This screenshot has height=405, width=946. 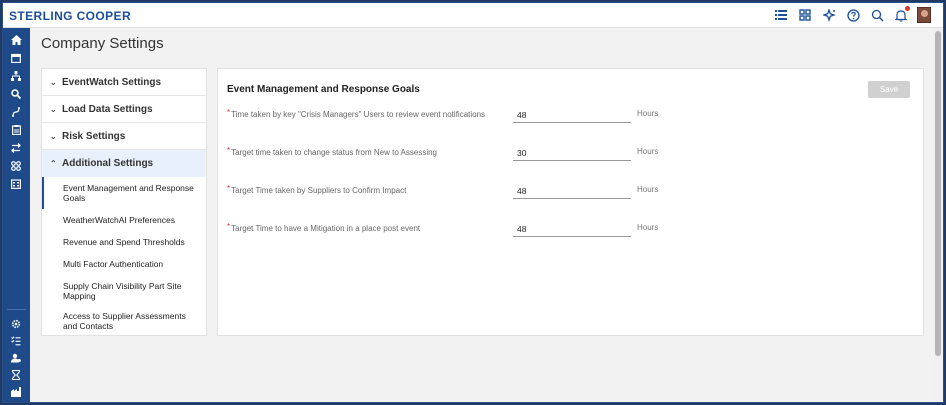 What do you see at coordinates (924, 15) in the screenshot?
I see `avatar` at bounding box center [924, 15].